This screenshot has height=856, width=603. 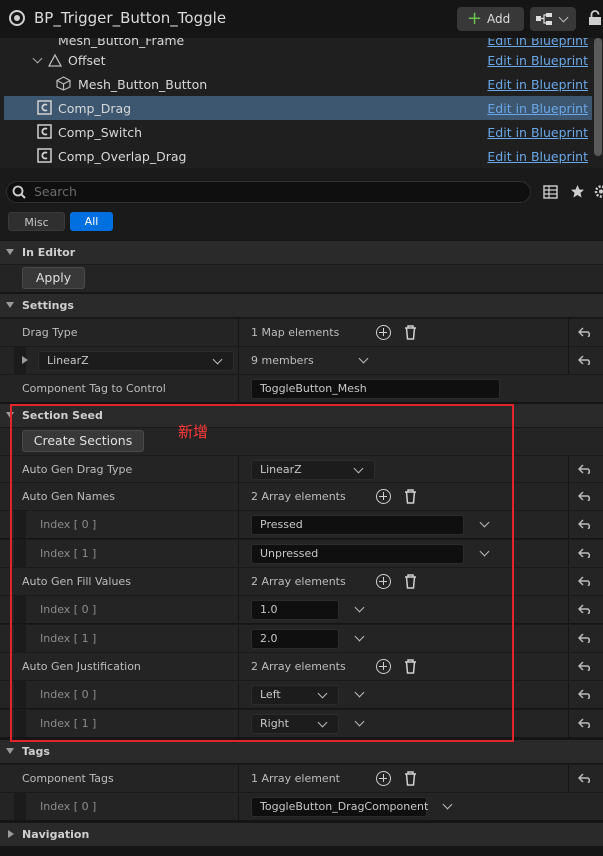 What do you see at coordinates (301, 751) in the screenshot?
I see `category-tags: Tags` at bounding box center [301, 751].